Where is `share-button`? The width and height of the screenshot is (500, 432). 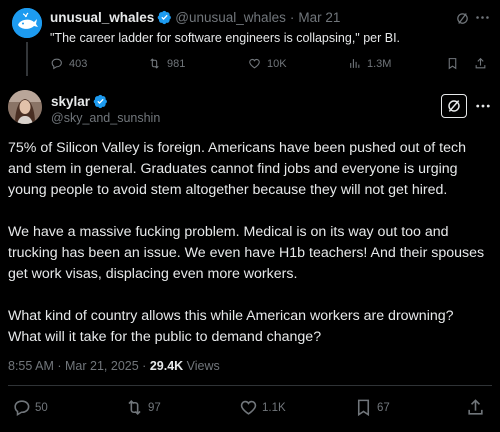 share-button is located at coordinates (477, 407).